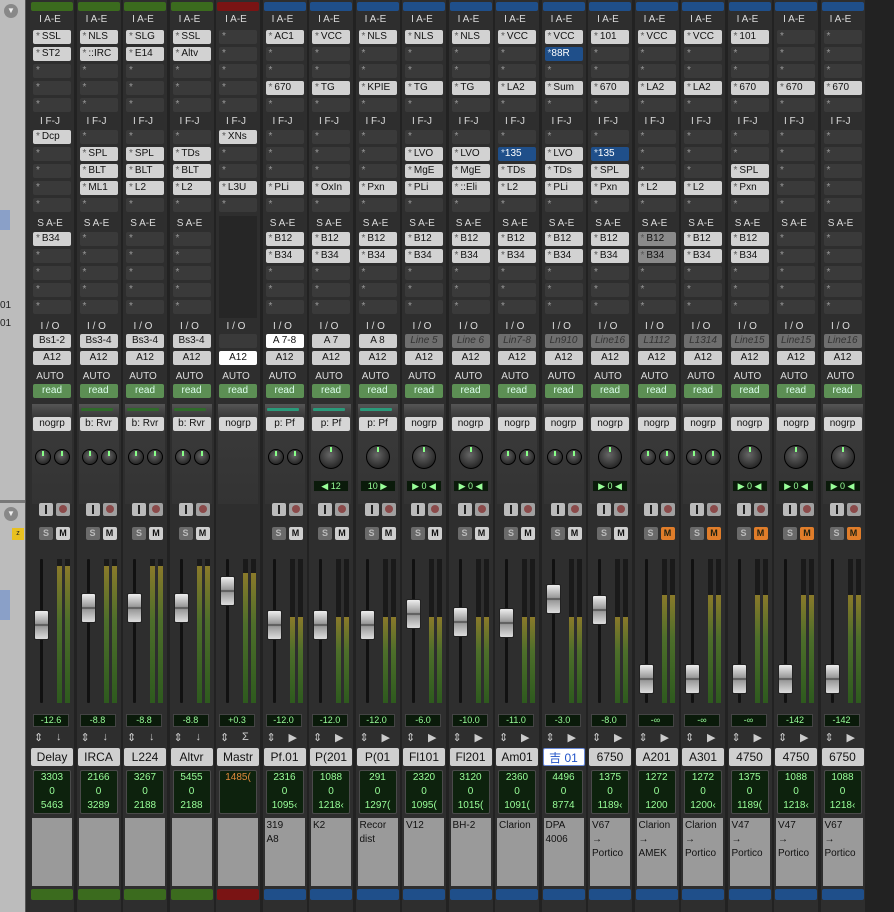  I want to click on input-selector: L1314, so click(703, 341).